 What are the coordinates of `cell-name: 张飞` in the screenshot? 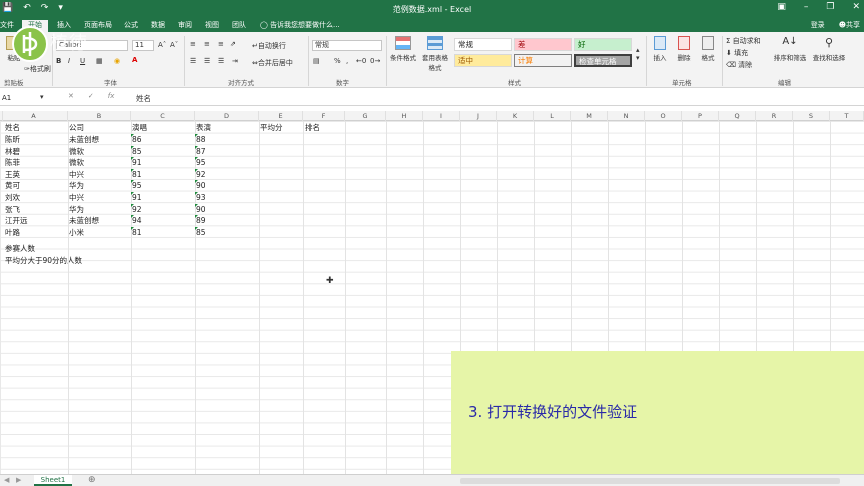 It's located at (12, 209).